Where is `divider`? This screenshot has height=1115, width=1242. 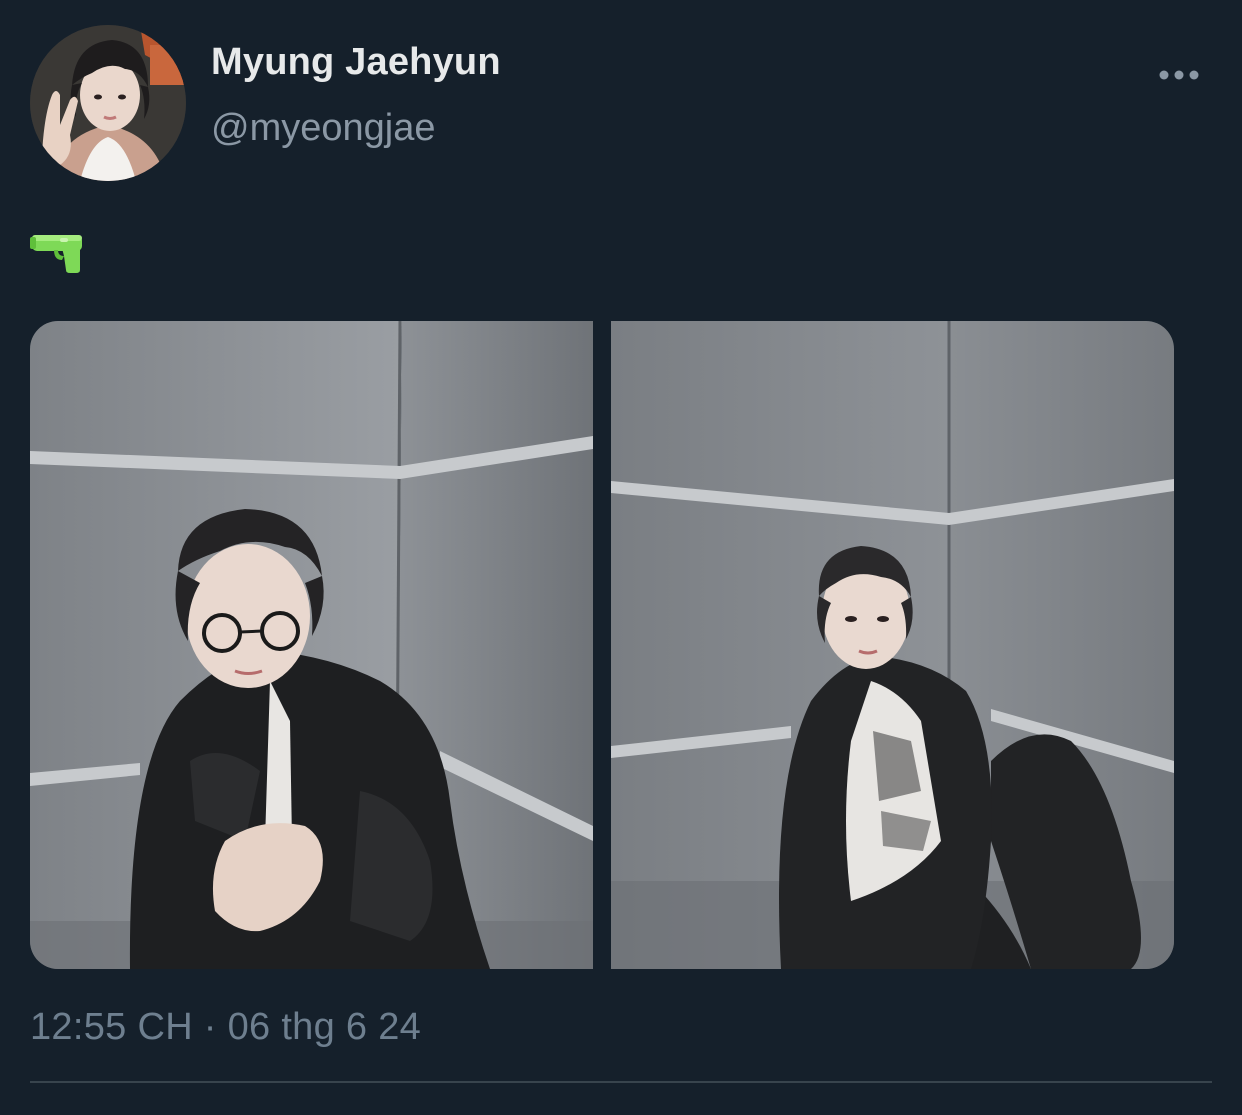 divider is located at coordinates (621, 1082).